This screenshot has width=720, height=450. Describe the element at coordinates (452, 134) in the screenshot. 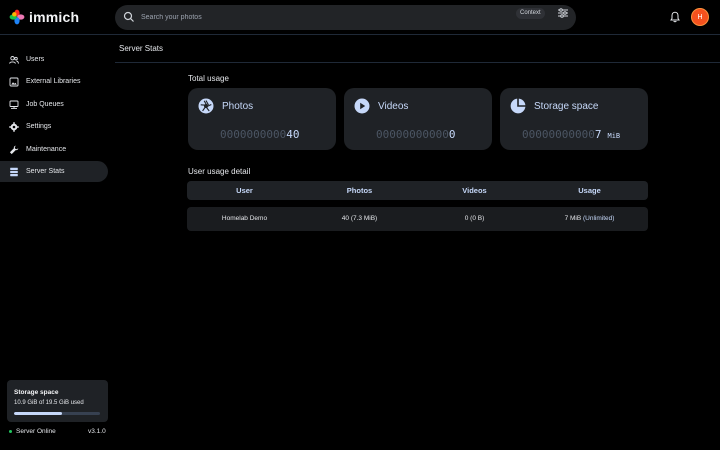

I see `videos-count: 0` at that location.